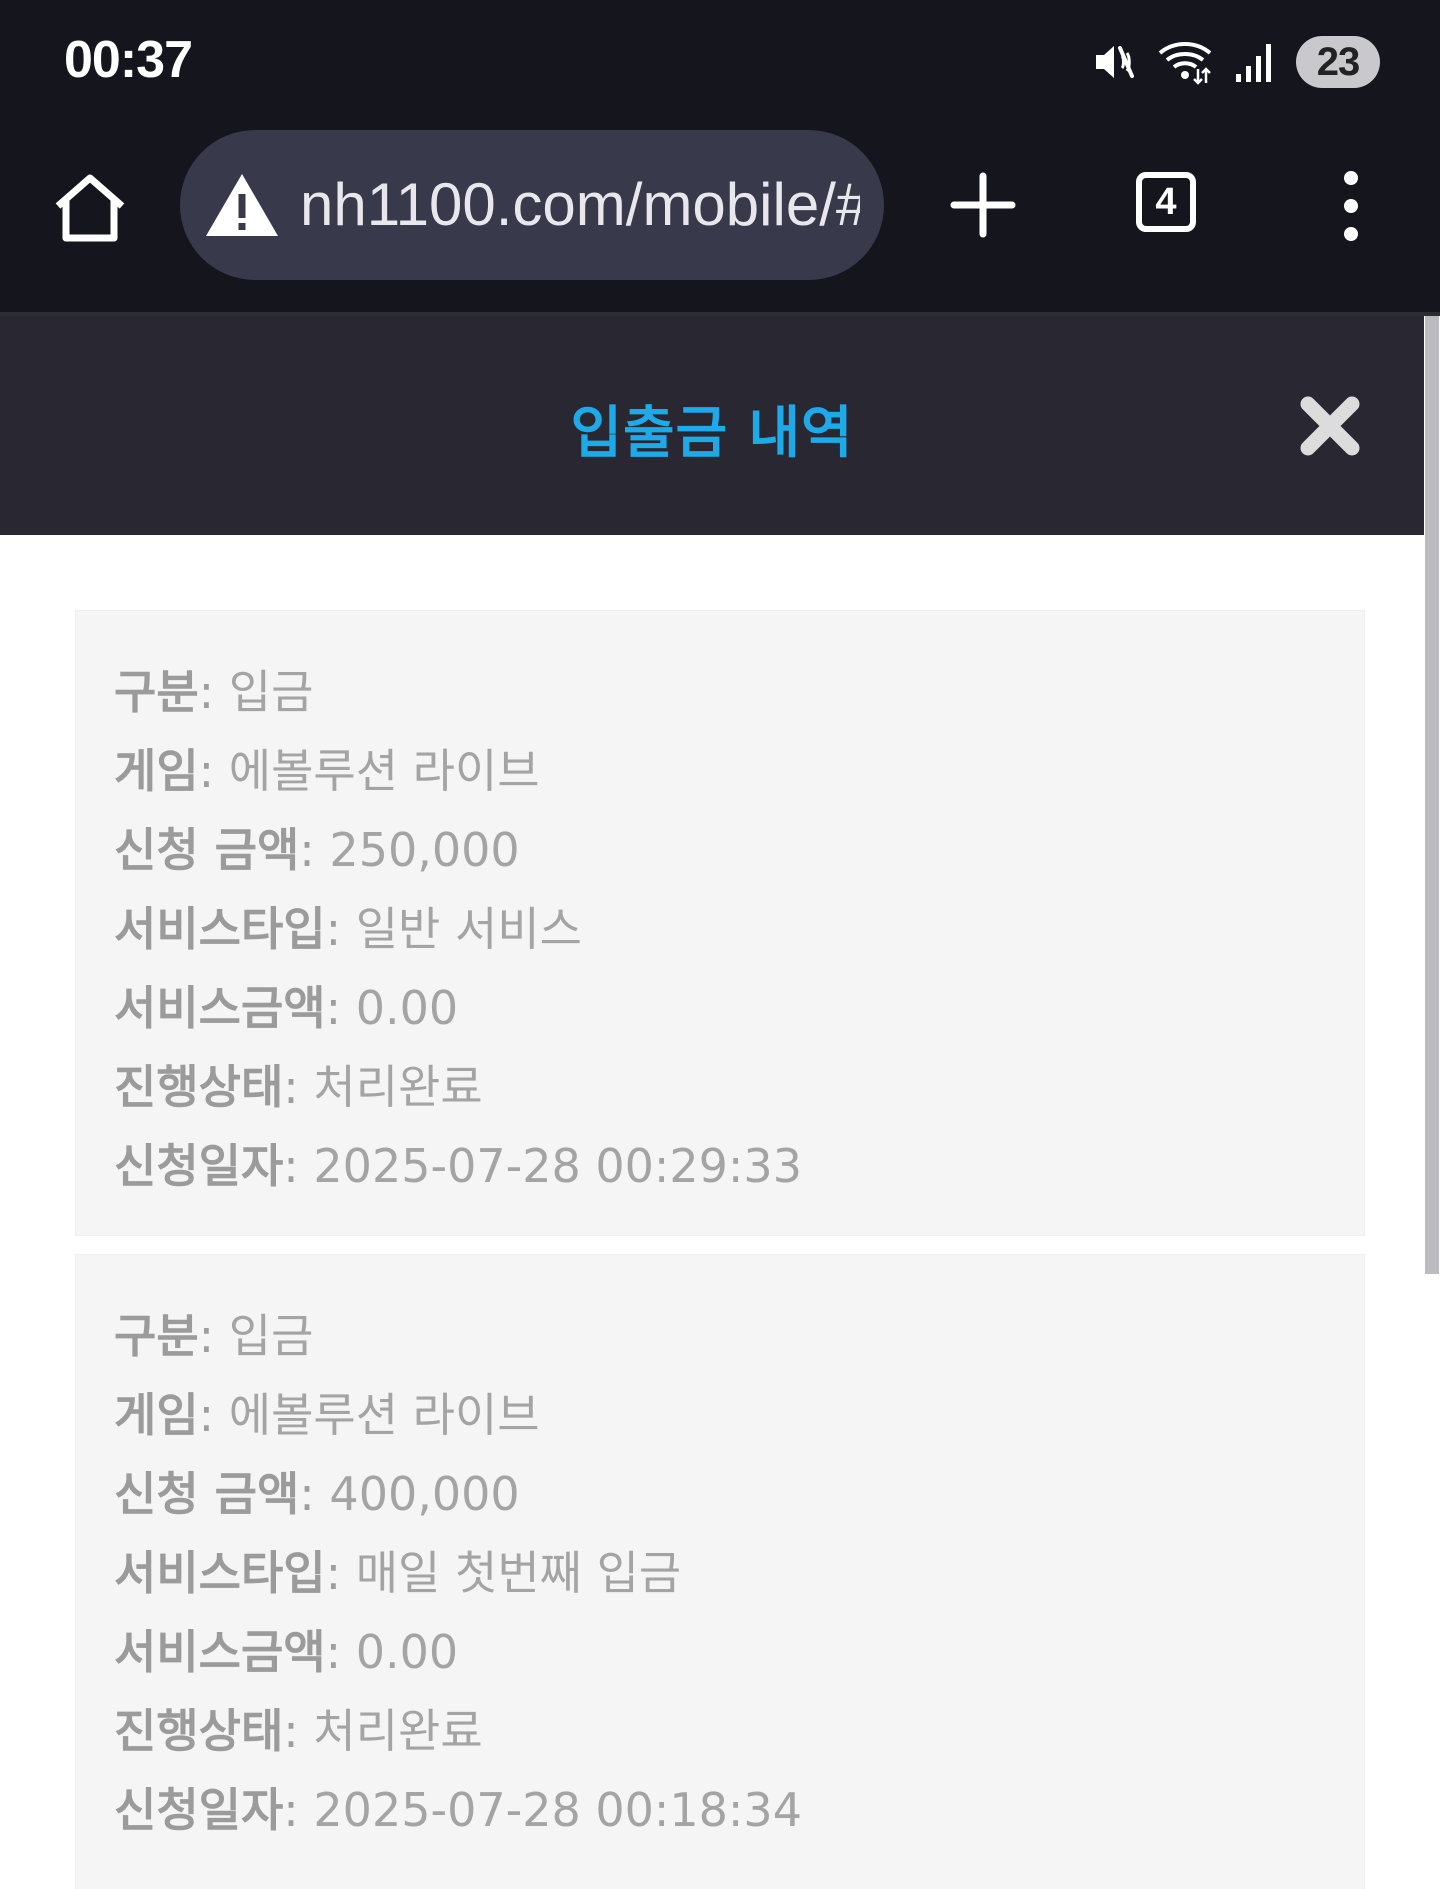 This screenshot has width=1440, height=1889. I want to click on record-date-row: 신청일자: 2025-07-28 00:18:34, so click(458, 1810).